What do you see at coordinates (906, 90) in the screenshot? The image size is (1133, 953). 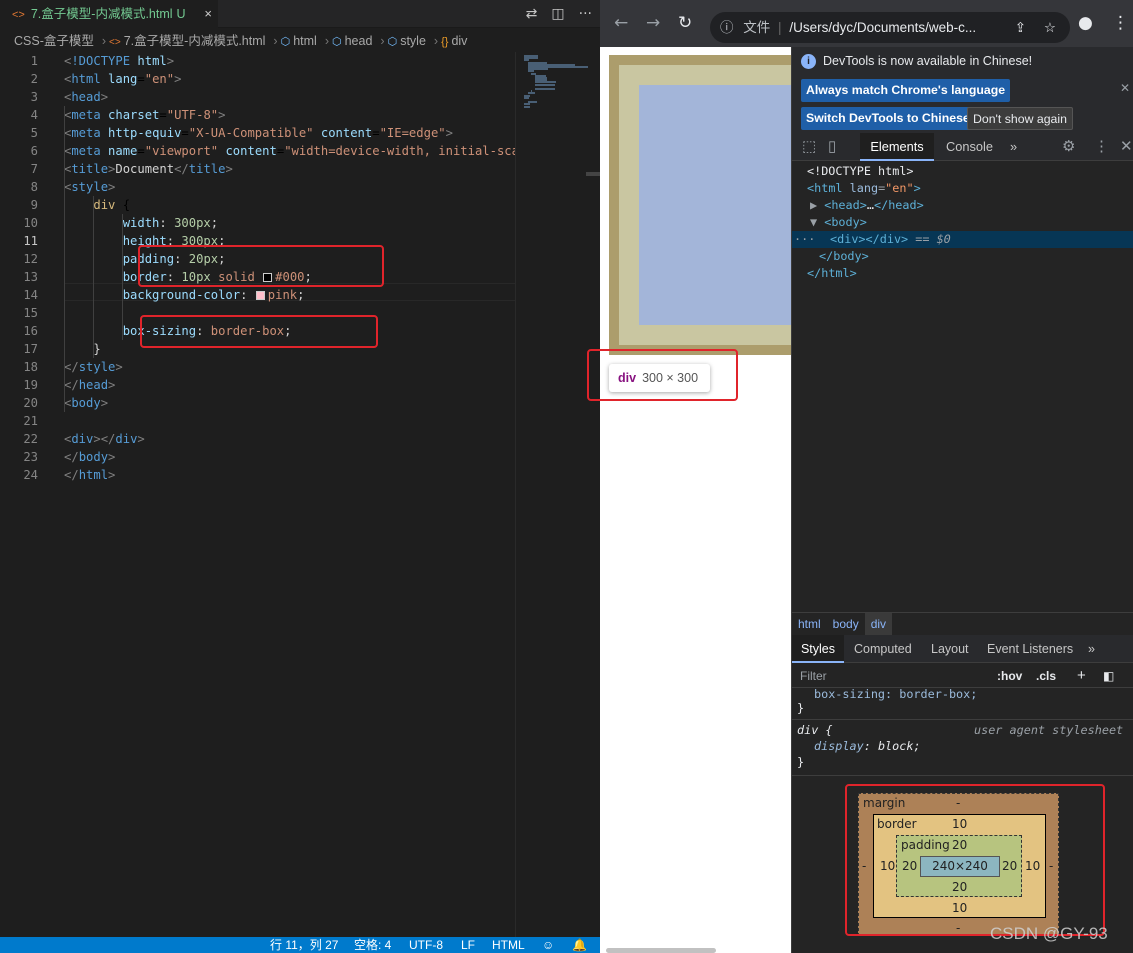 I see `always-match-language-button: Always match Chrome's language` at bounding box center [906, 90].